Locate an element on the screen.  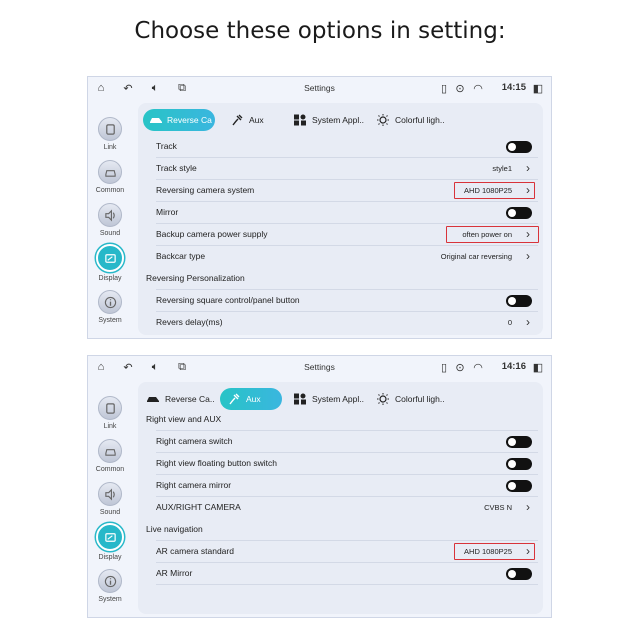
row-label: Right camera mirror is located at coordinates (194, 485).